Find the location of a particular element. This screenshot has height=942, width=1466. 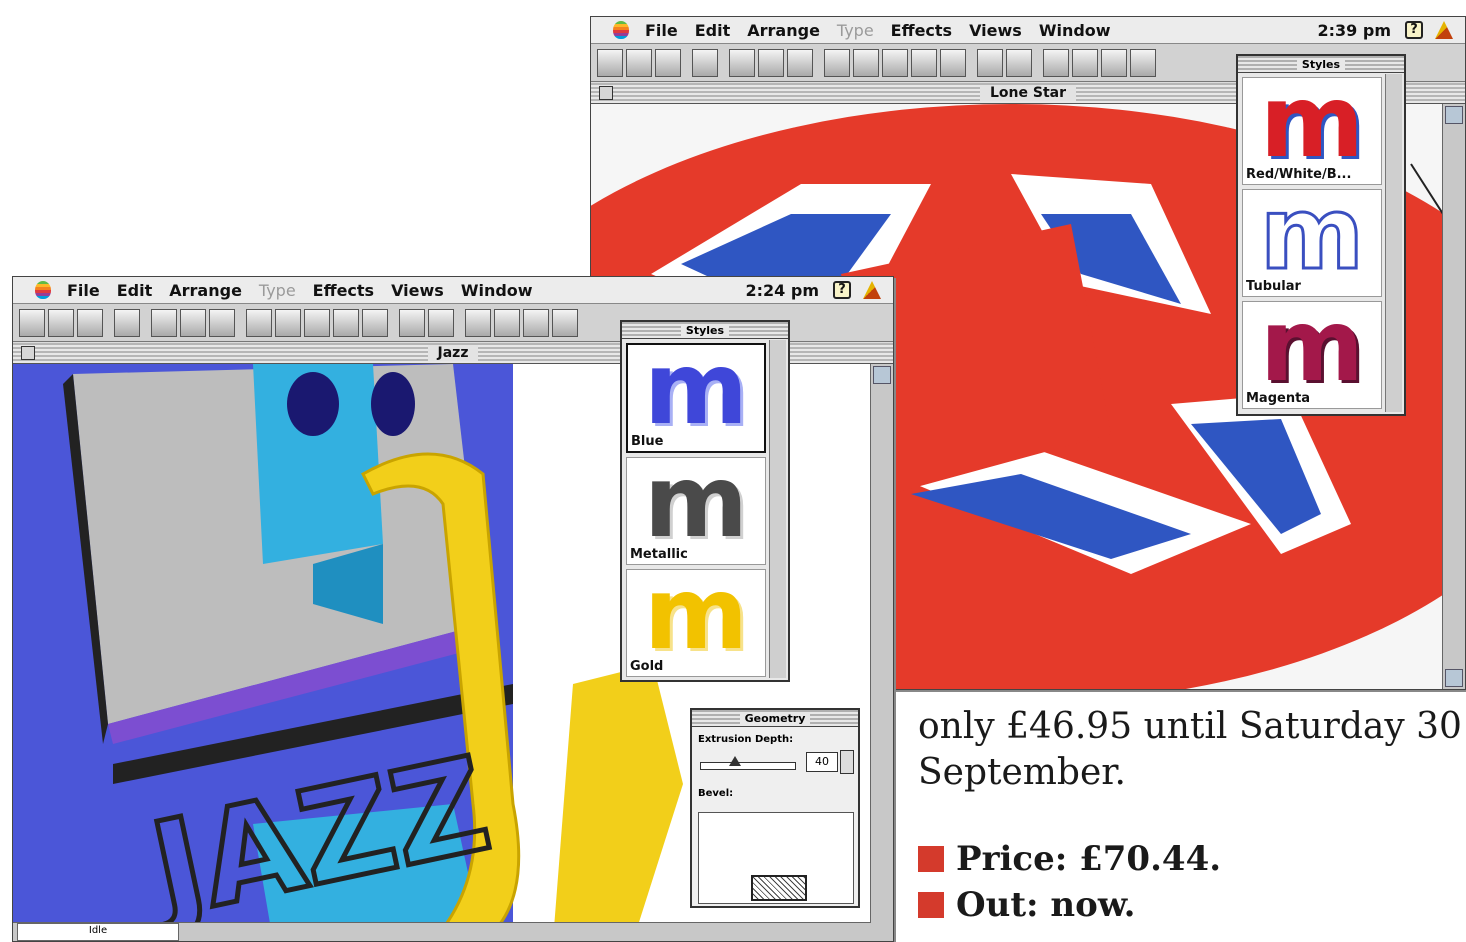

swatch-label: Magenta is located at coordinates (1278, 398).